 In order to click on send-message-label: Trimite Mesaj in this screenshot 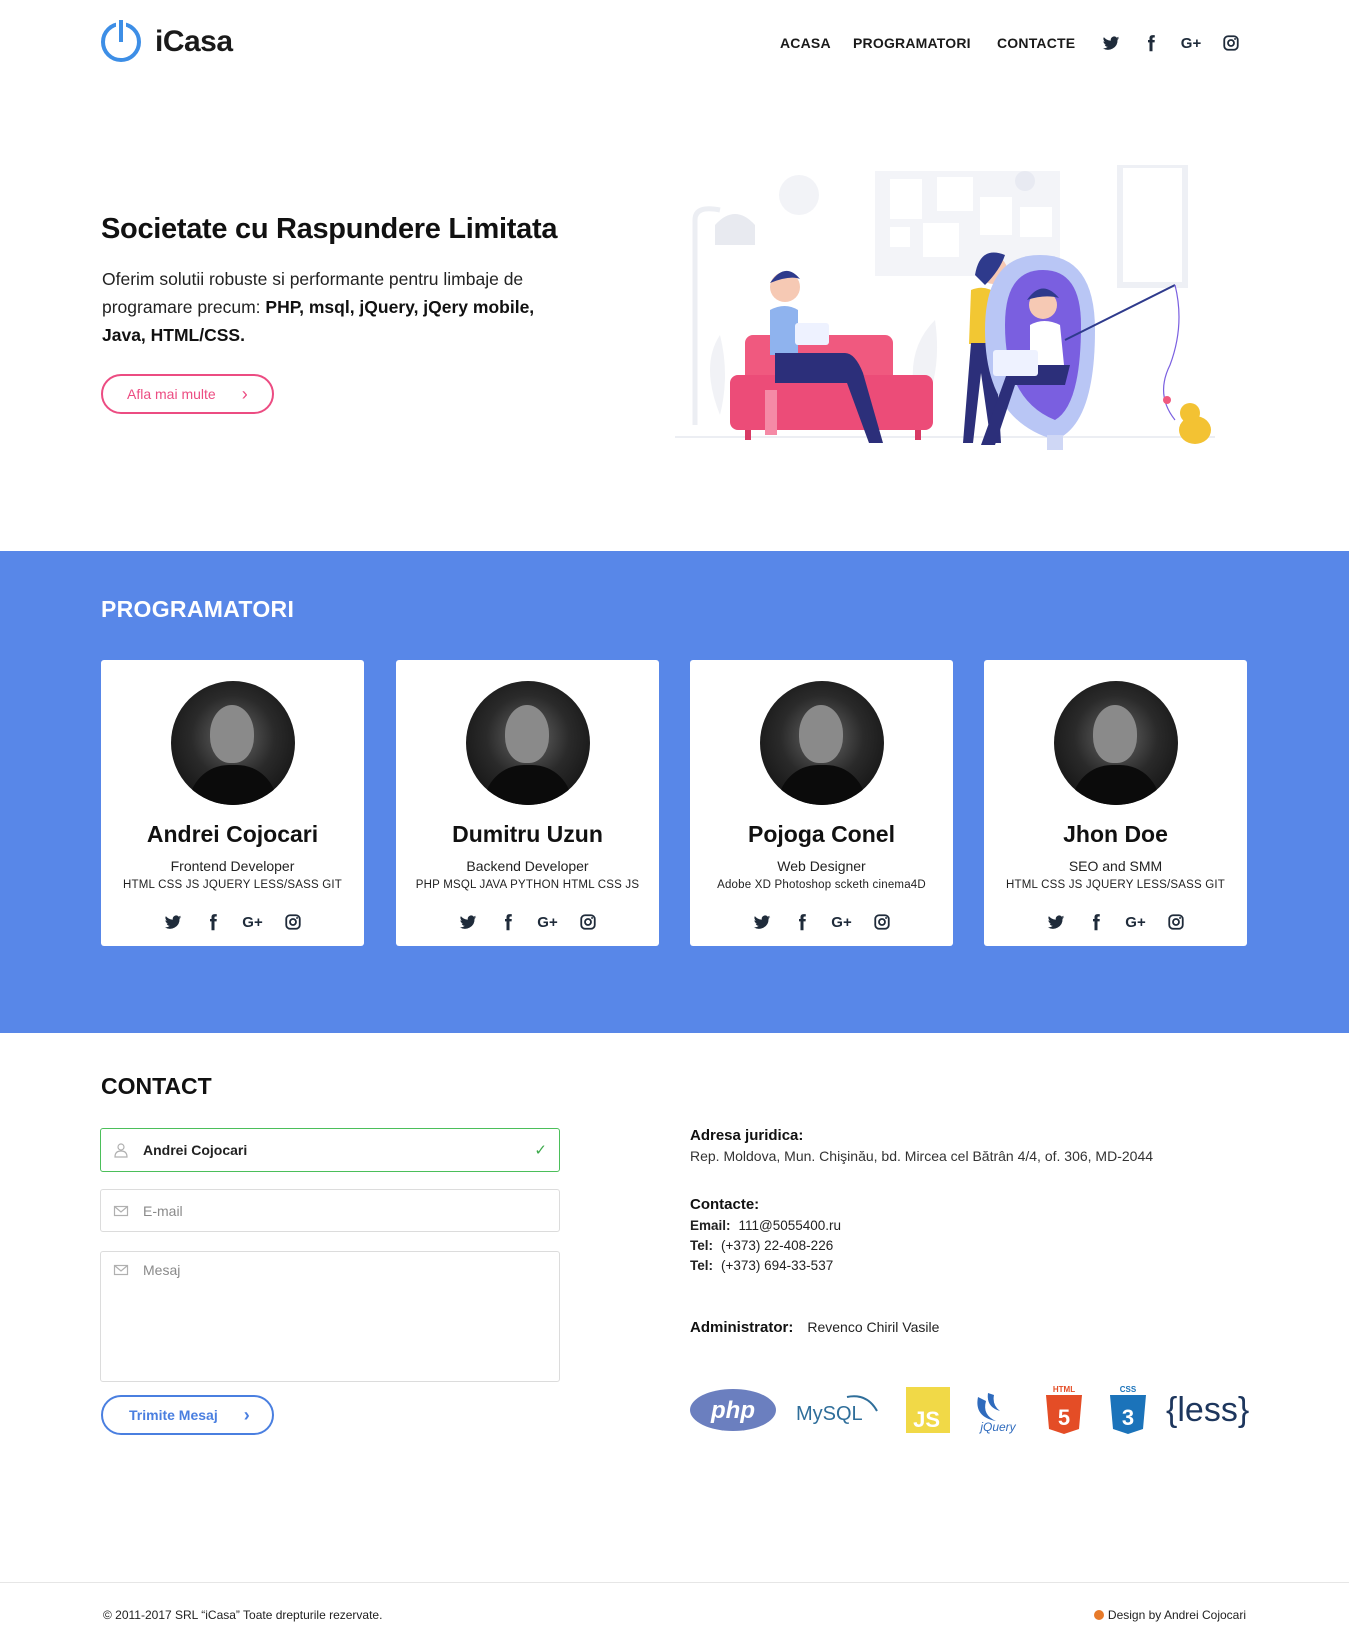, I will do `click(173, 1415)`.